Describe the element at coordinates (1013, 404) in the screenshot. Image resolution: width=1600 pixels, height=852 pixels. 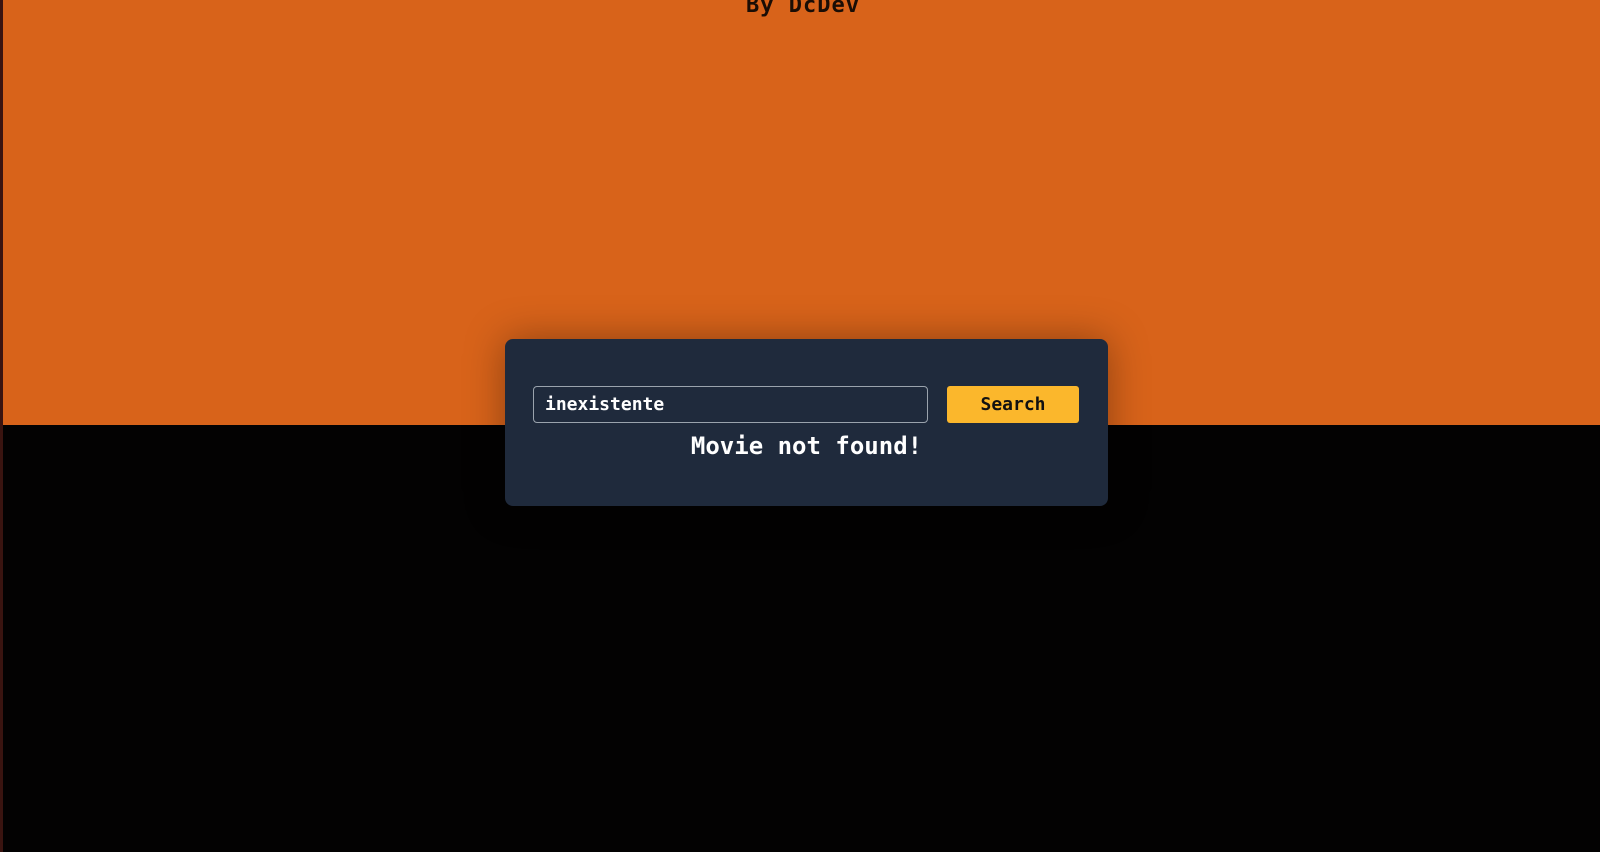
I see `search-button: Search` at that location.